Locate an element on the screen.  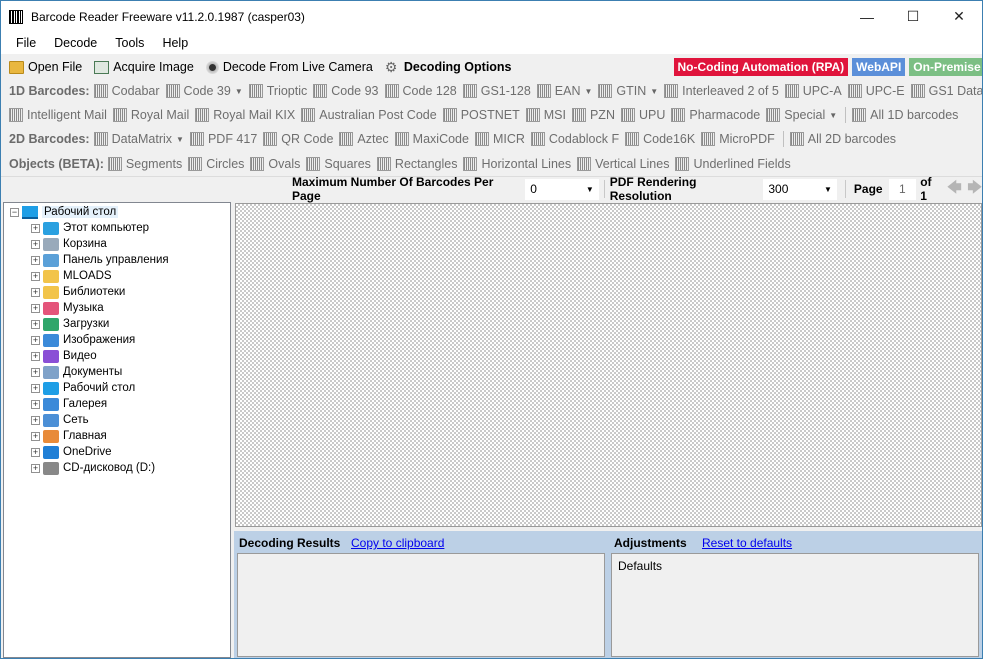
tree-item: + Галерея is located at coordinates (69, 404).